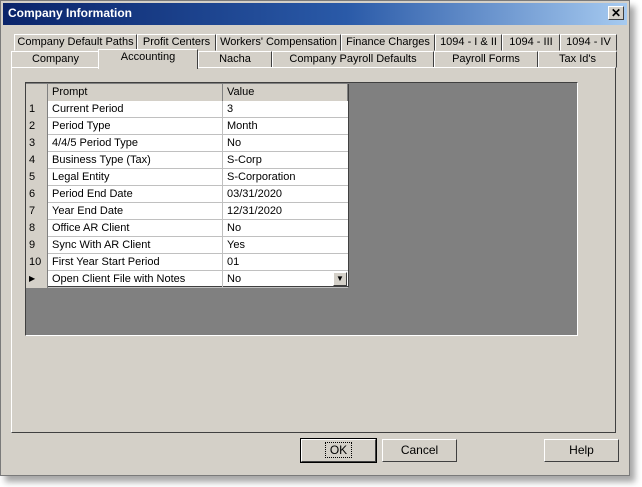 The width and height of the screenshot is (642, 487). What do you see at coordinates (233, 262) in the screenshot?
I see `value-text: 01` at bounding box center [233, 262].